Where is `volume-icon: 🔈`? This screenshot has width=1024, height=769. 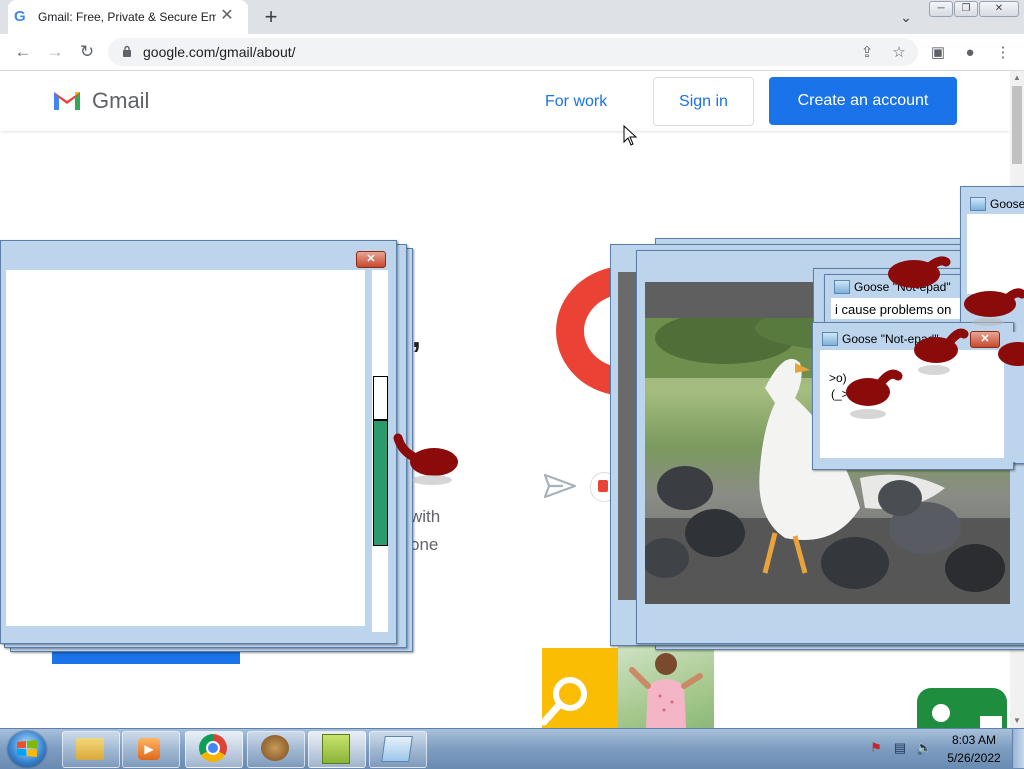 volume-icon: 🔈 is located at coordinates (924, 748).